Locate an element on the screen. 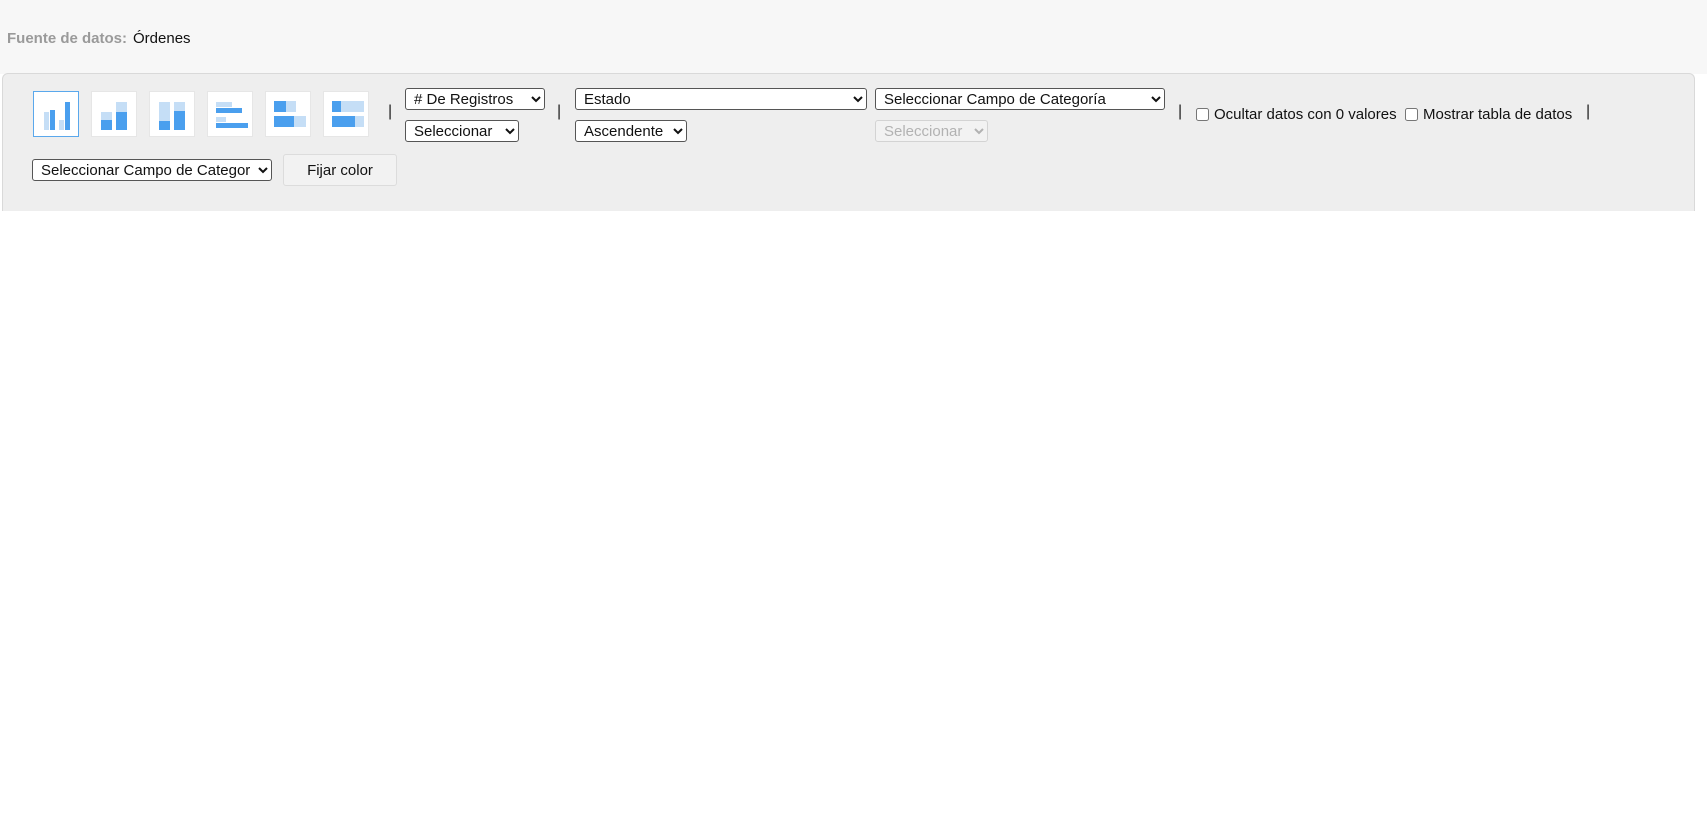 Image resolution: width=1707 pixels, height=822 pixels. measure-select: # De Registros is located at coordinates (475, 99).